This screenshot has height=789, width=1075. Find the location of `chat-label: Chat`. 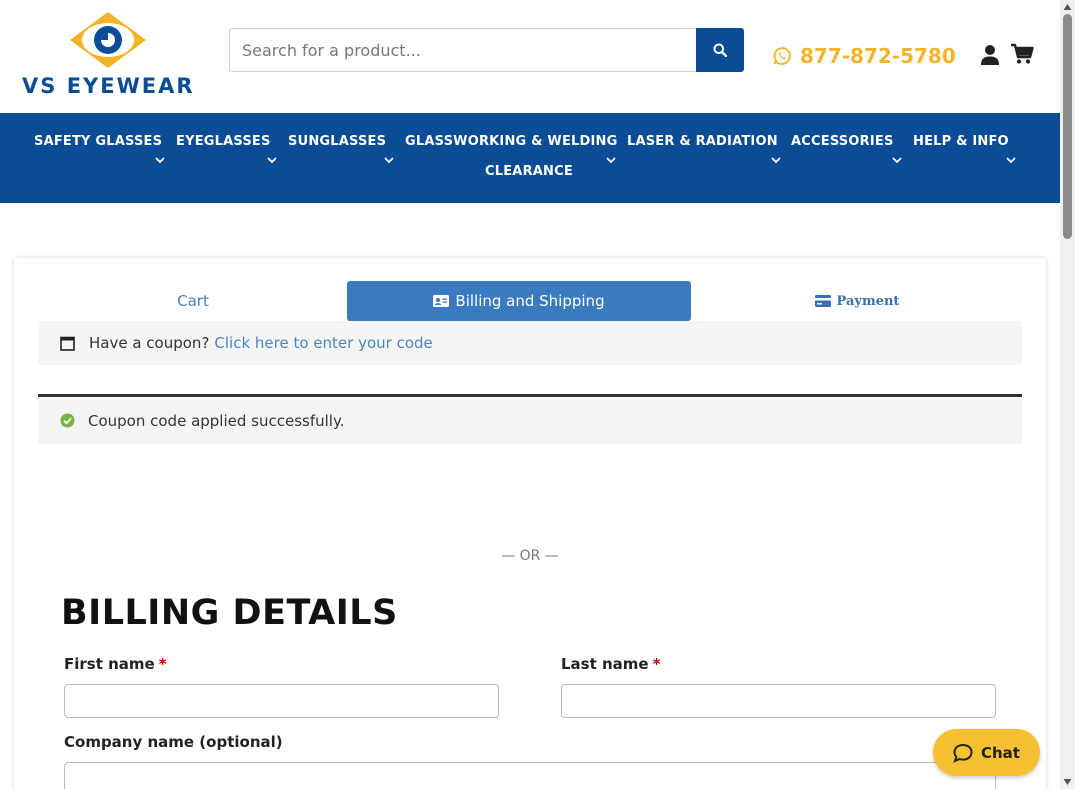

chat-label: Chat is located at coordinates (1000, 752).